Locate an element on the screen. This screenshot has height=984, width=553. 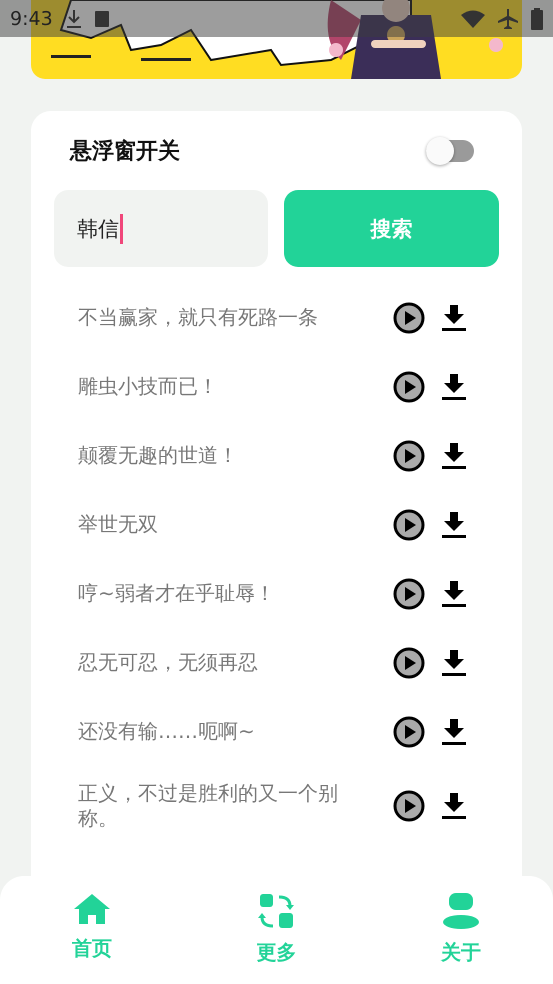
quote-text: 忍无可忍，无须再忍 is located at coordinates (168, 662).